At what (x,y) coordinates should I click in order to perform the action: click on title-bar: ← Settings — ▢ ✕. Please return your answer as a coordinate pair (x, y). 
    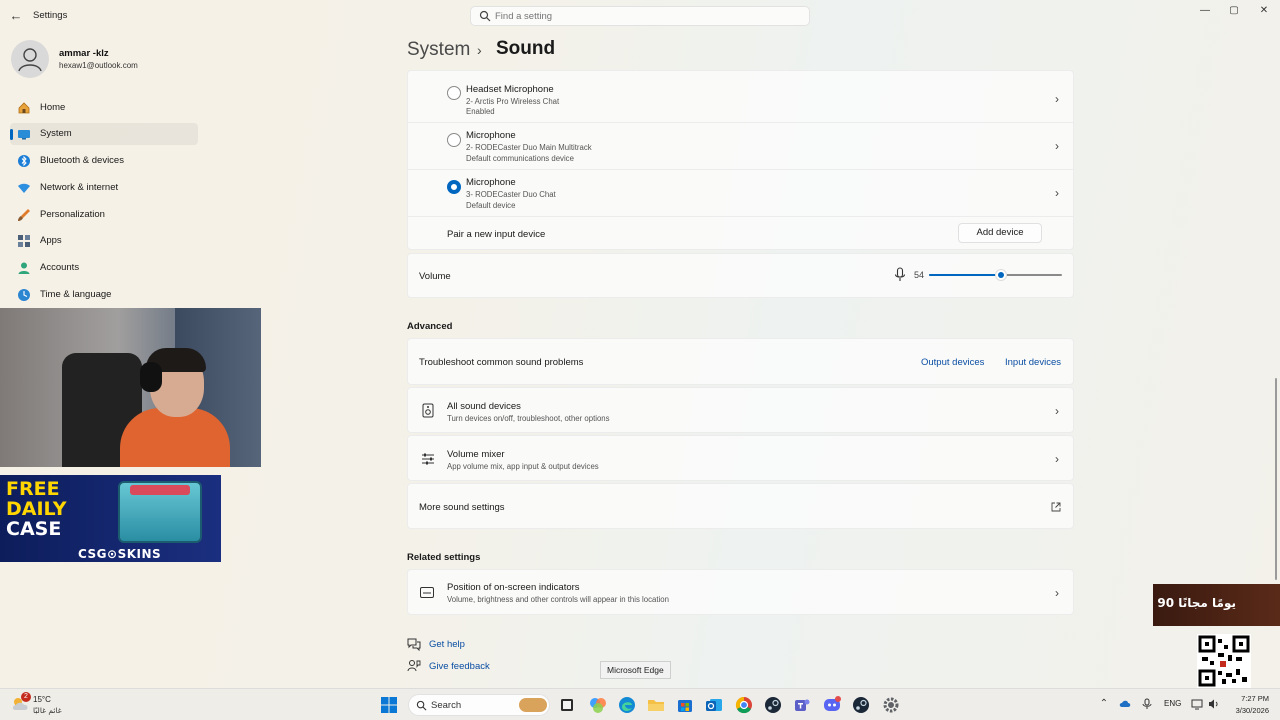
    Looking at the image, I should click on (640, 16).